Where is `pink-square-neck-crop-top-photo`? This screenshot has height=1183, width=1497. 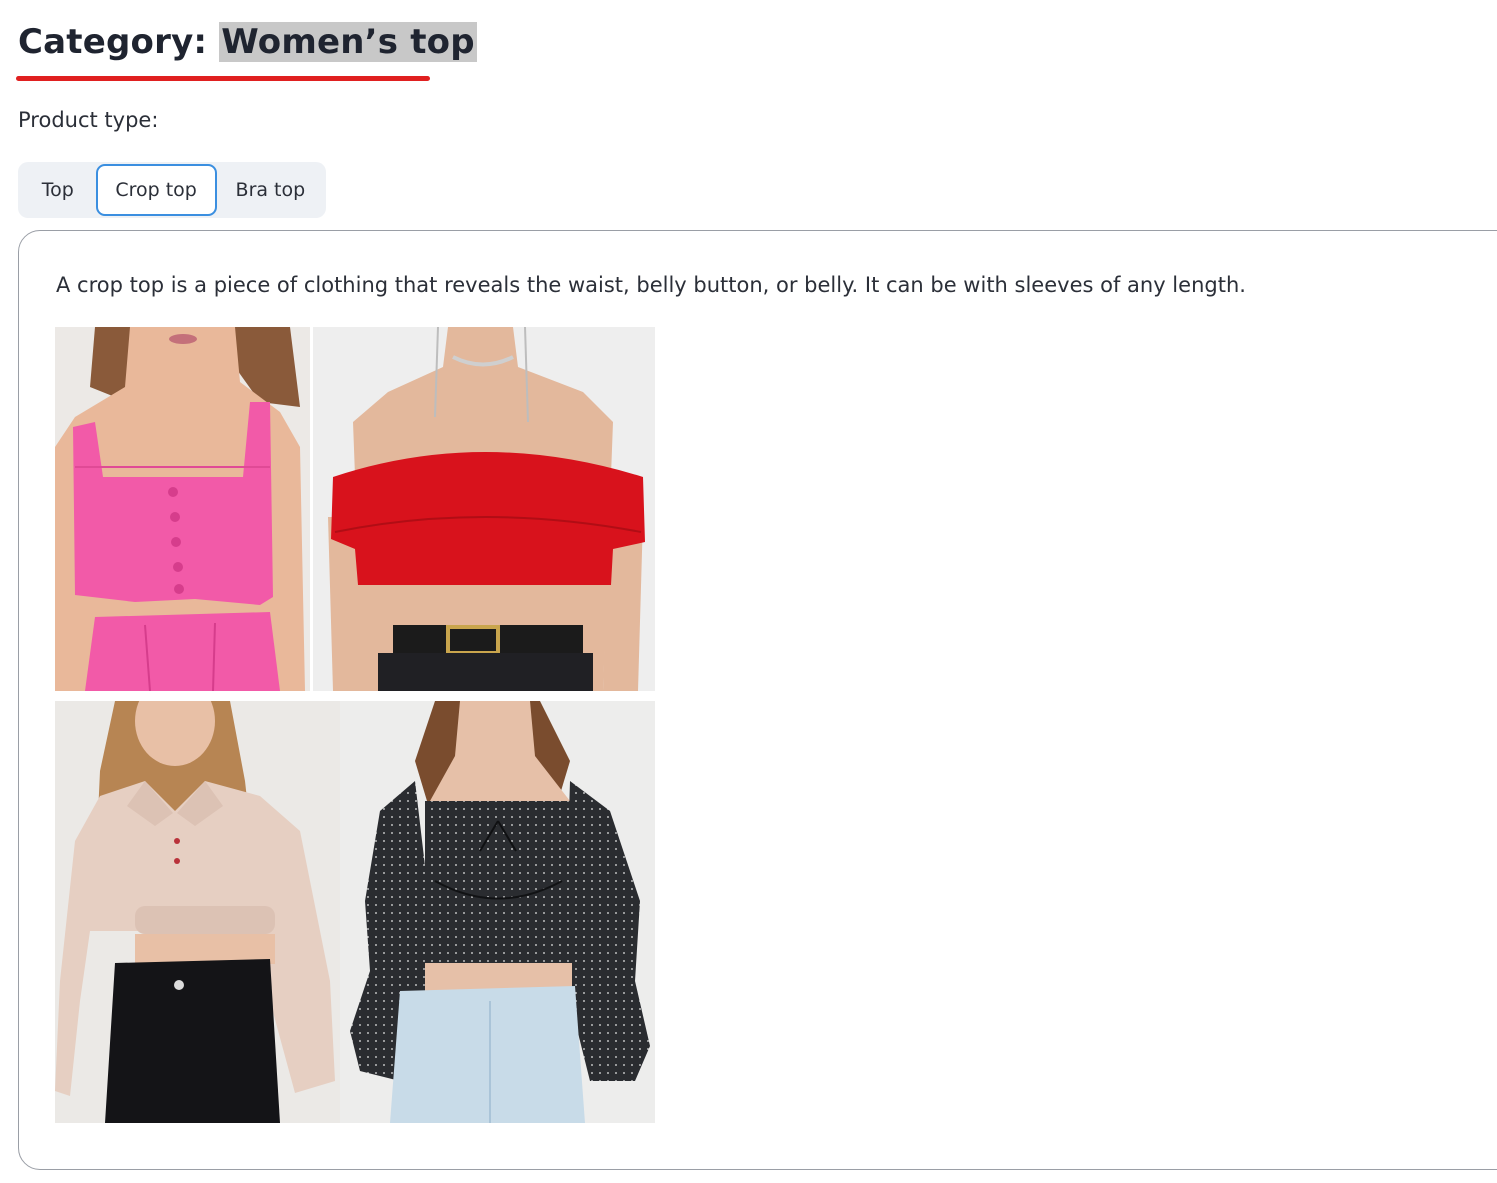
pink-square-neck-crop-top-photo is located at coordinates (184, 509).